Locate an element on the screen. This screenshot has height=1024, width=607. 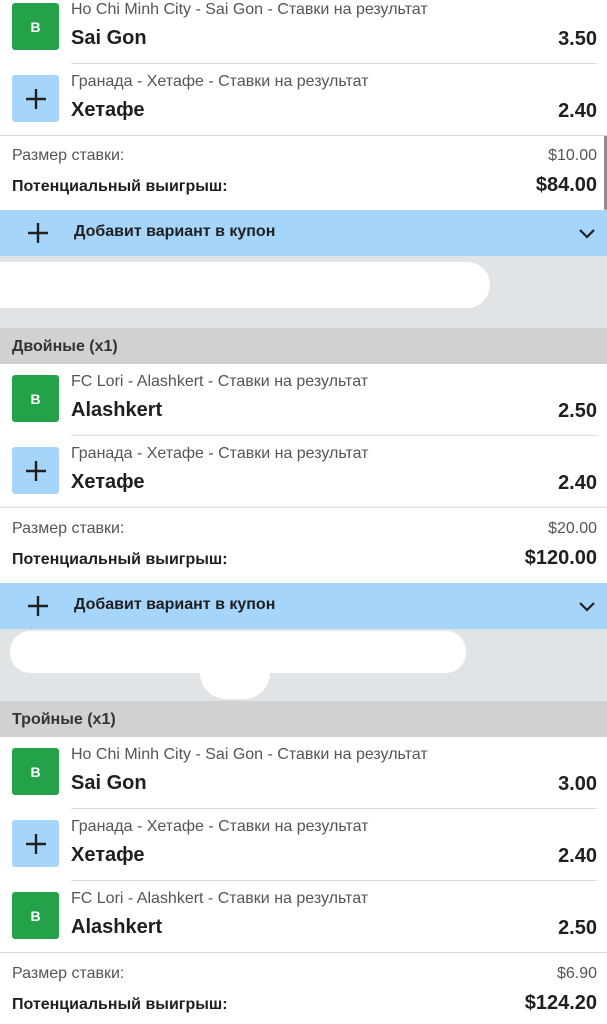
stake-amount: $6.90 is located at coordinates (577, 974).